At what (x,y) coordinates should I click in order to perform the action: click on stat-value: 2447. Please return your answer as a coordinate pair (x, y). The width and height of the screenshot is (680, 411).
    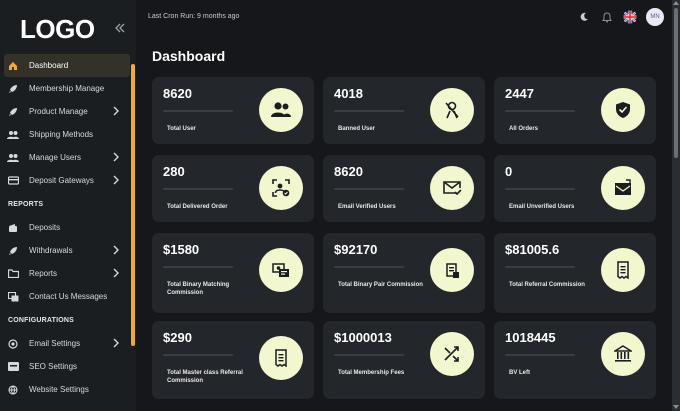
    Looking at the image, I should click on (519, 93).